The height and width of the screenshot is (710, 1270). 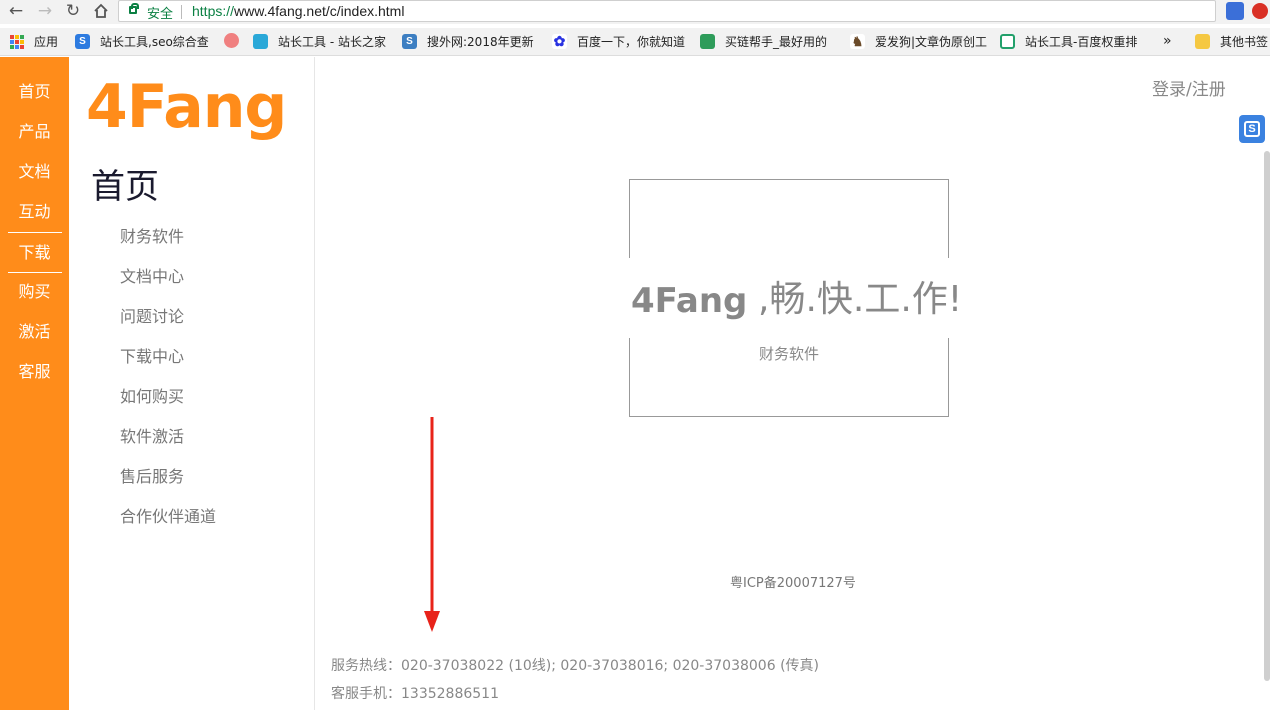 What do you see at coordinates (559, 41) in the screenshot?
I see `baidu-paw-icon: ✿` at bounding box center [559, 41].